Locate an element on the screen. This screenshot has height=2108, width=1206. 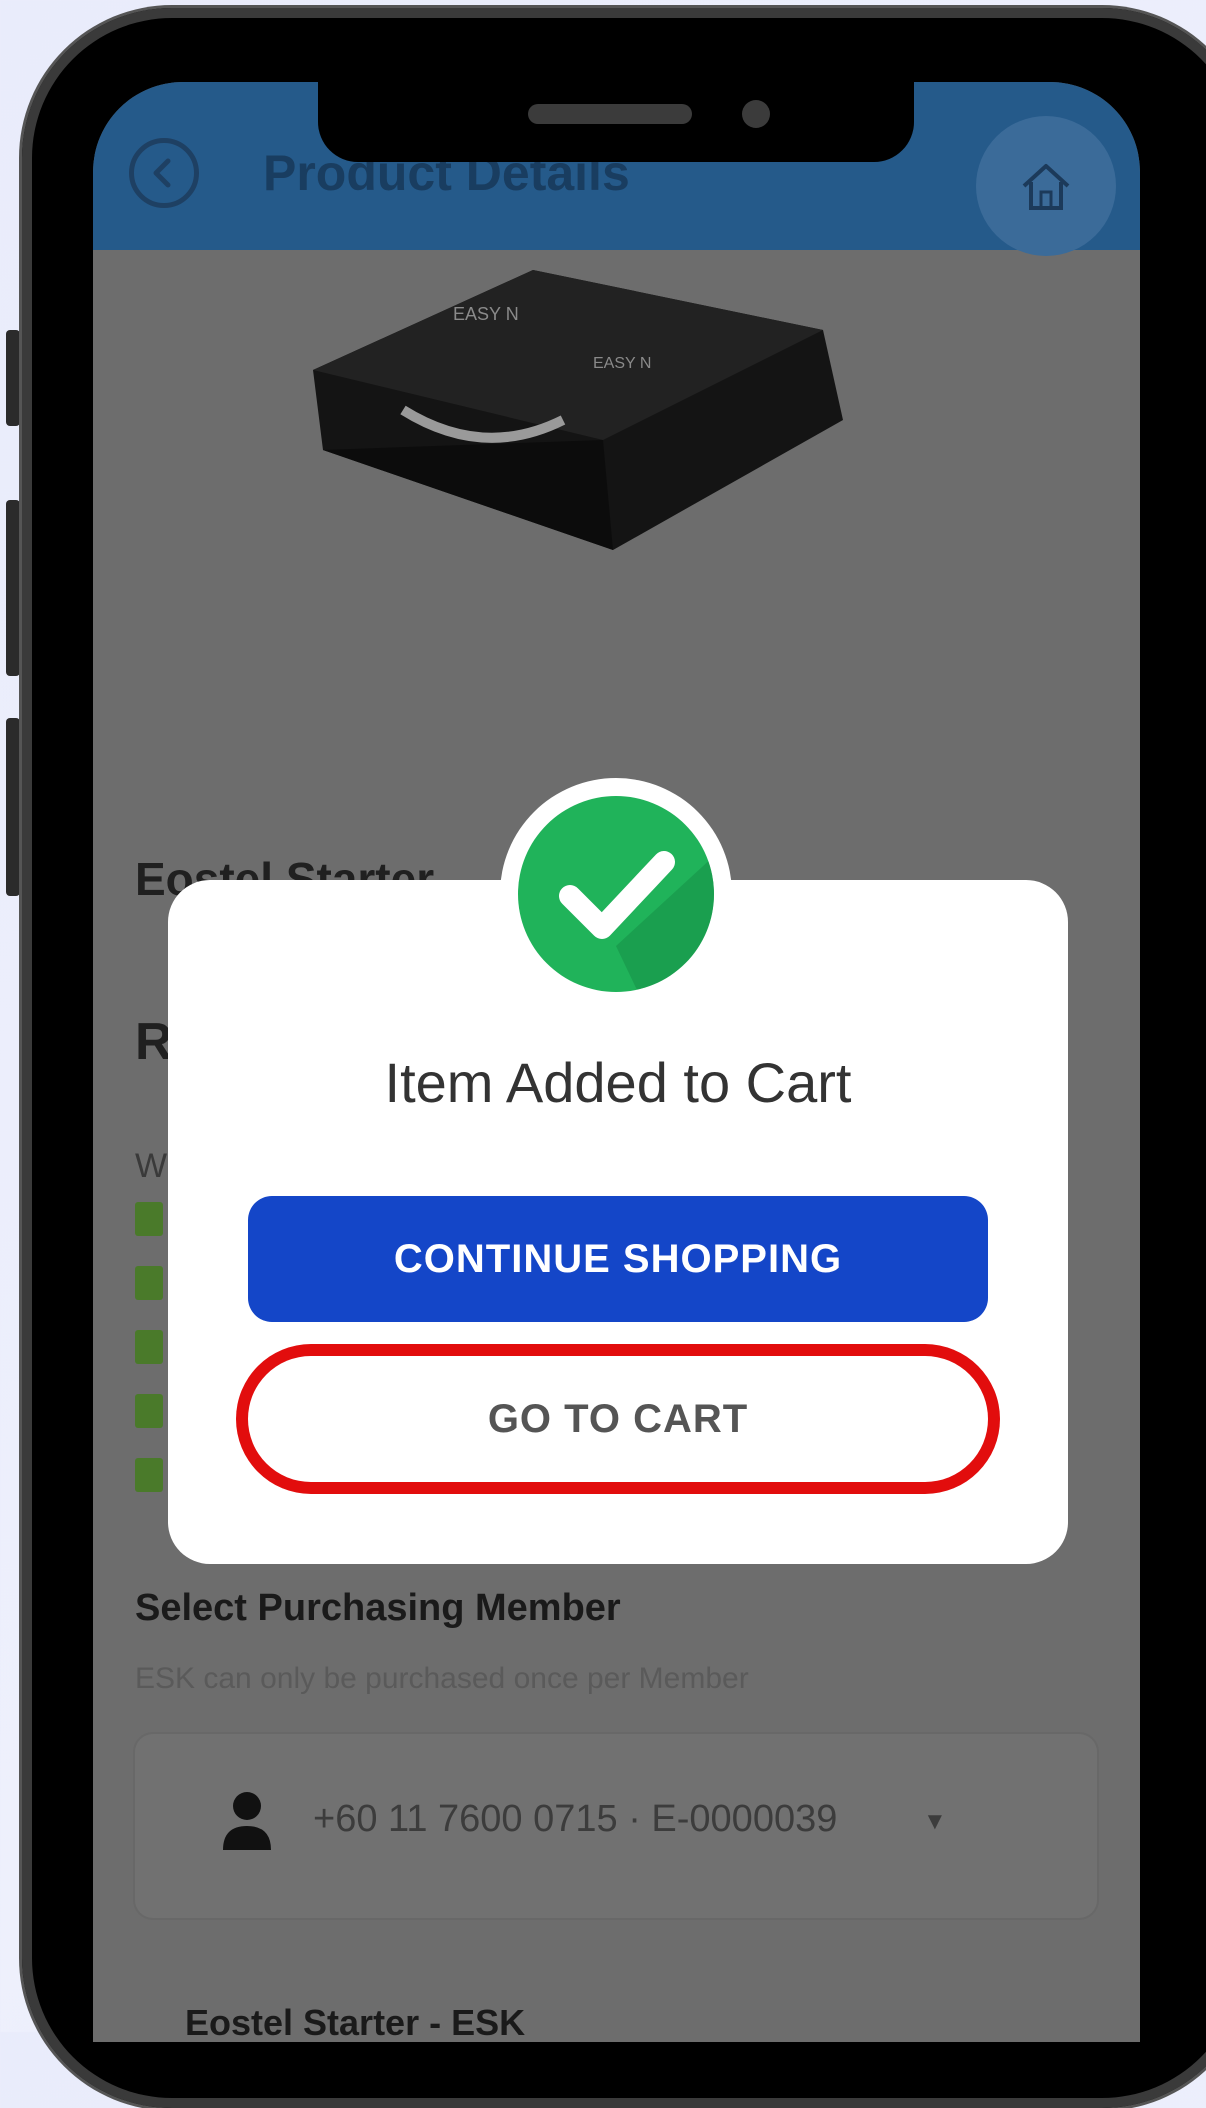
home-button is located at coordinates (1046, 186).